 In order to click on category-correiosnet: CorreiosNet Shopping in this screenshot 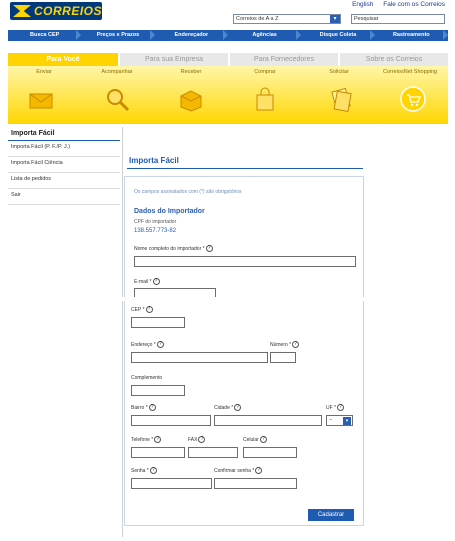, I will do `click(410, 72)`.